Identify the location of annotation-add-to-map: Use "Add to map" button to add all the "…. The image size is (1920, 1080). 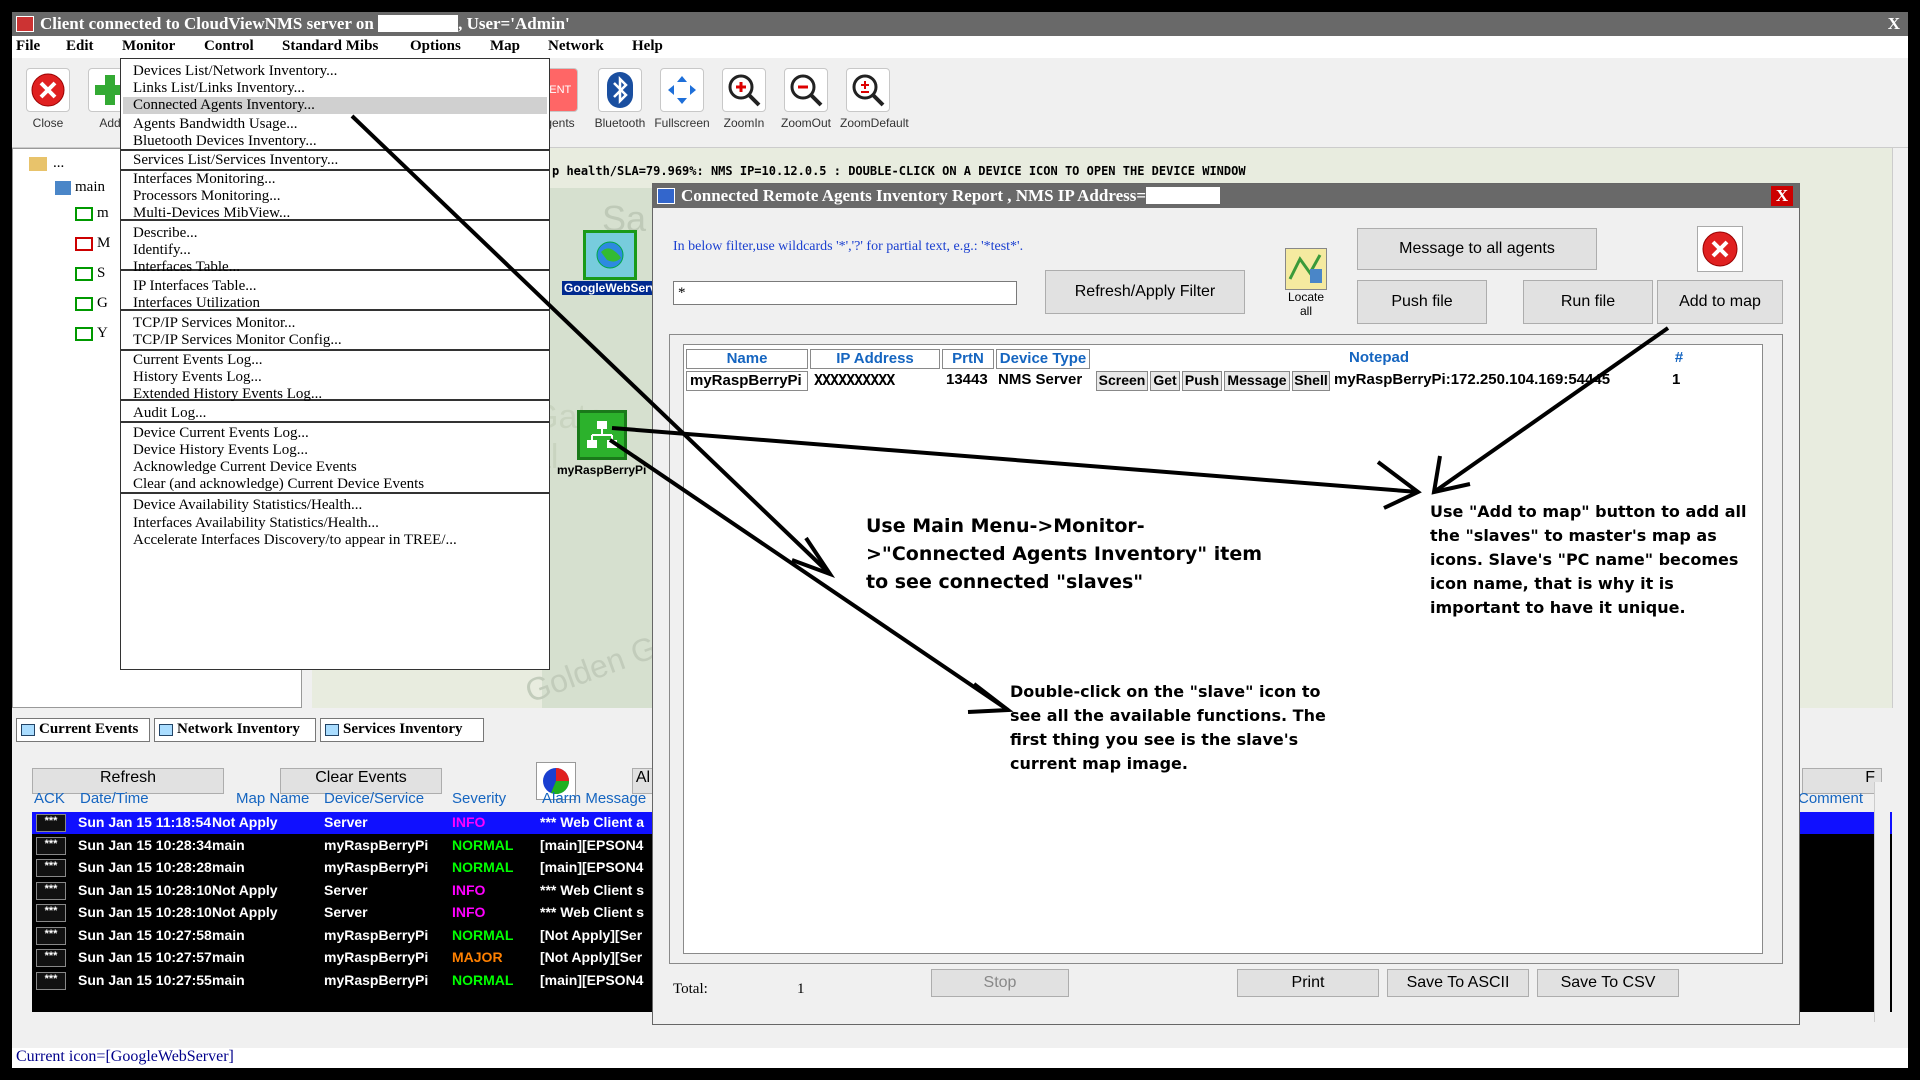
(1588, 559).